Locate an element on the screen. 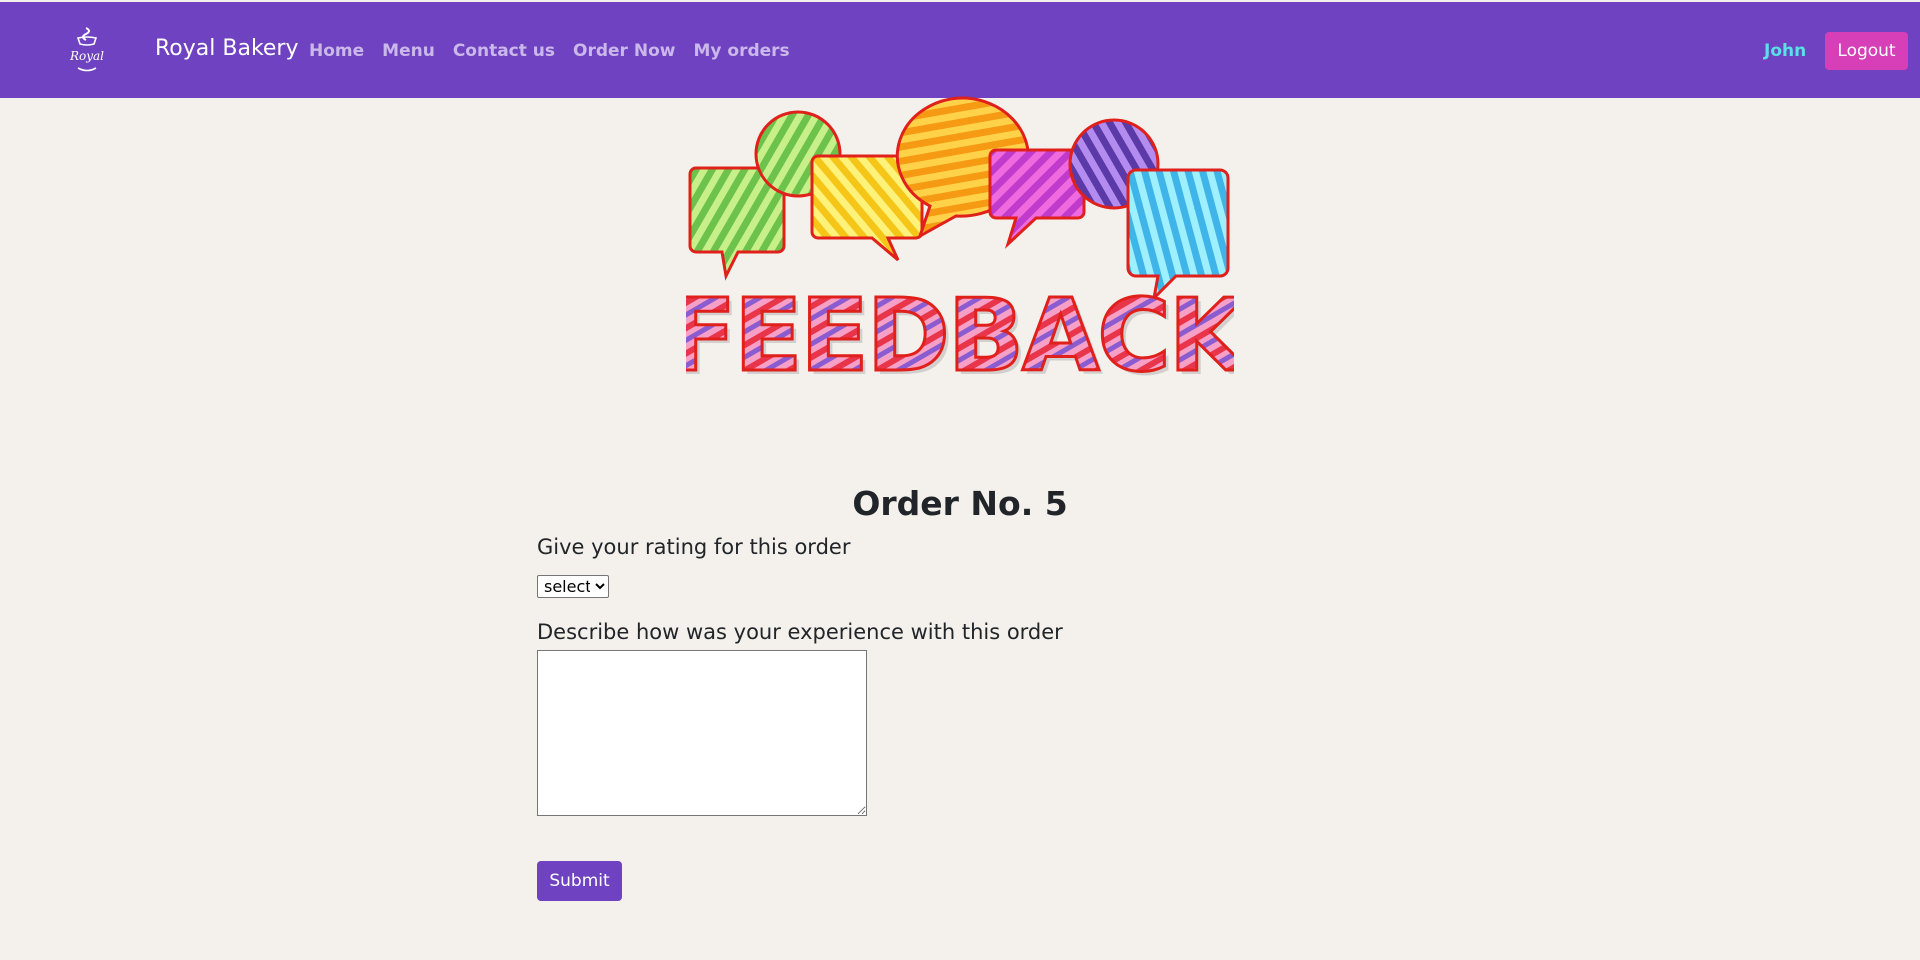  order-title: Order No. 5 is located at coordinates (960, 503).